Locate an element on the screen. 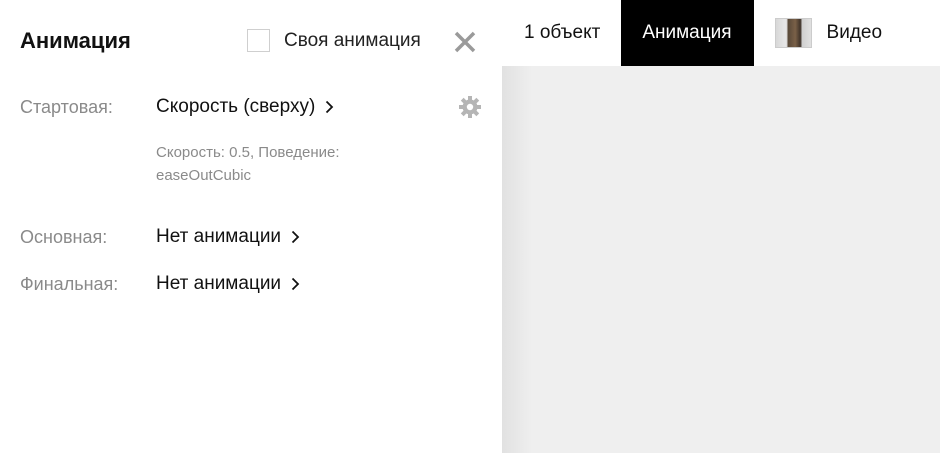 This screenshot has width=940, height=453. start-details-line1: Скорость: 0.5, Поведение: is located at coordinates (248, 152).